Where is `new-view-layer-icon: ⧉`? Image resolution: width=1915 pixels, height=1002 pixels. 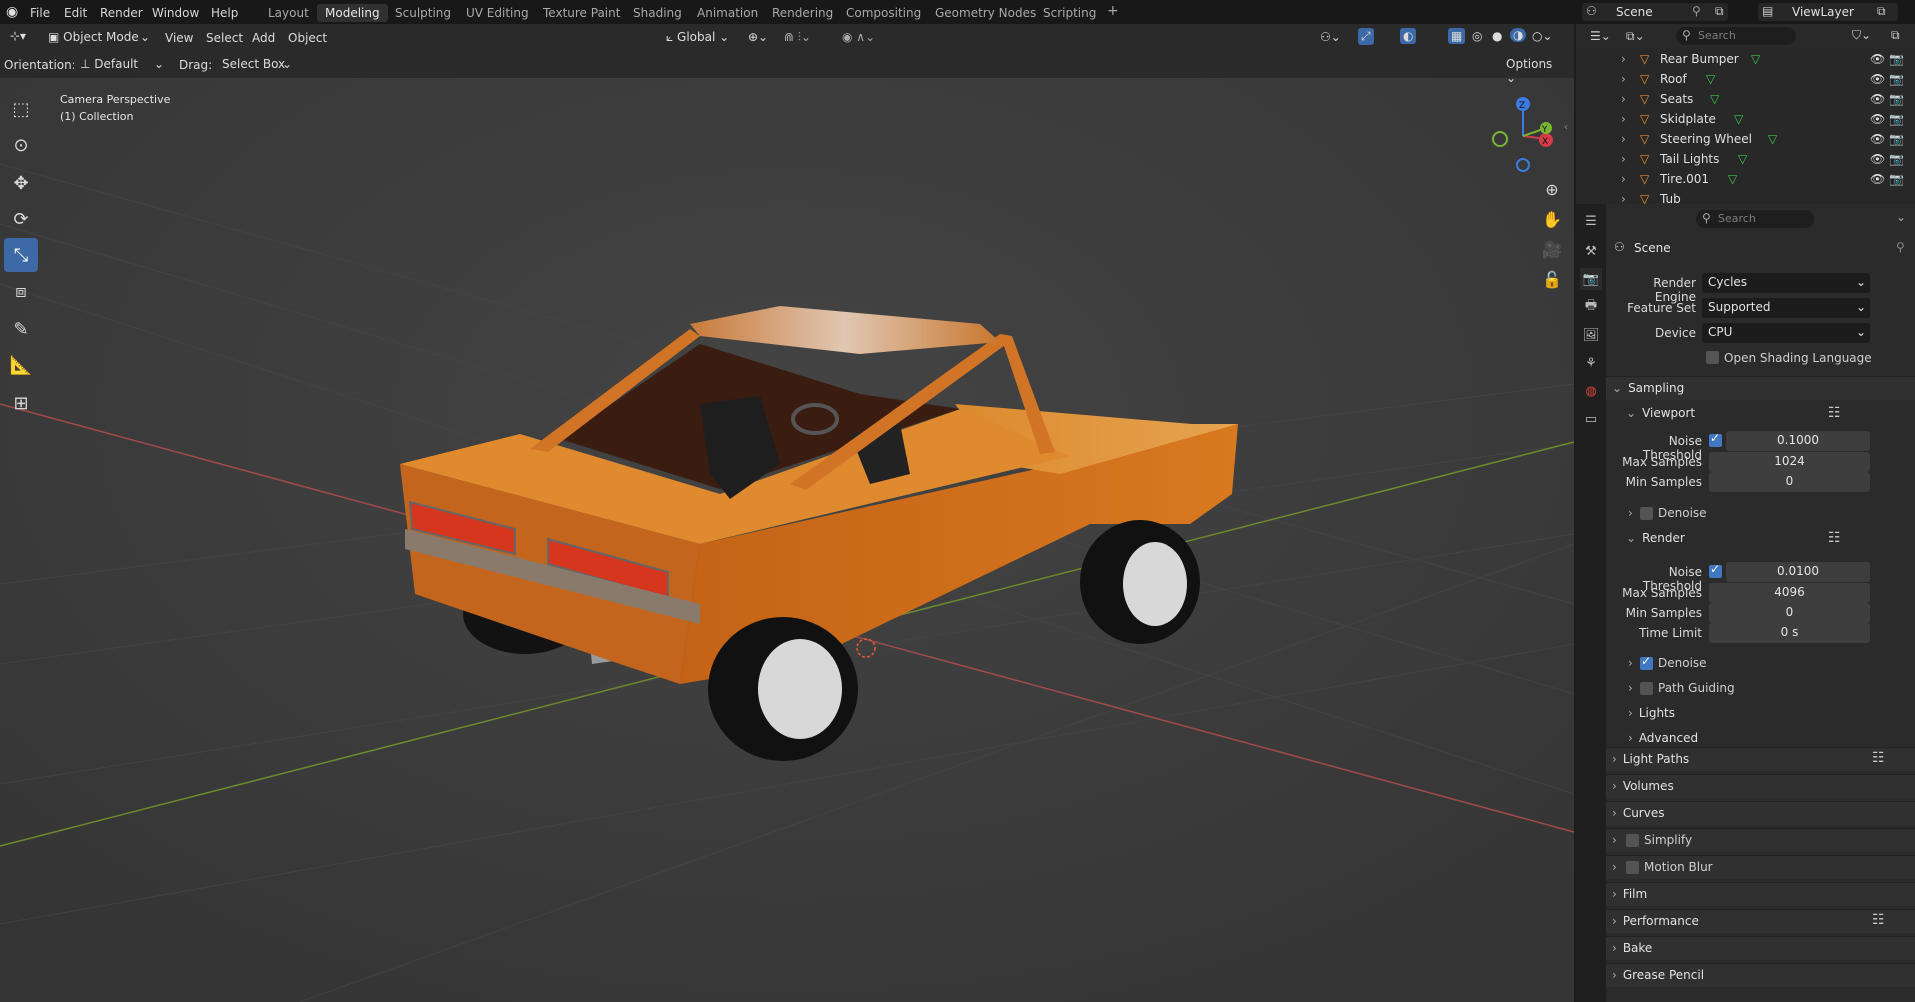
new-view-layer-icon: ⧉ is located at coordinates (1881, 11).